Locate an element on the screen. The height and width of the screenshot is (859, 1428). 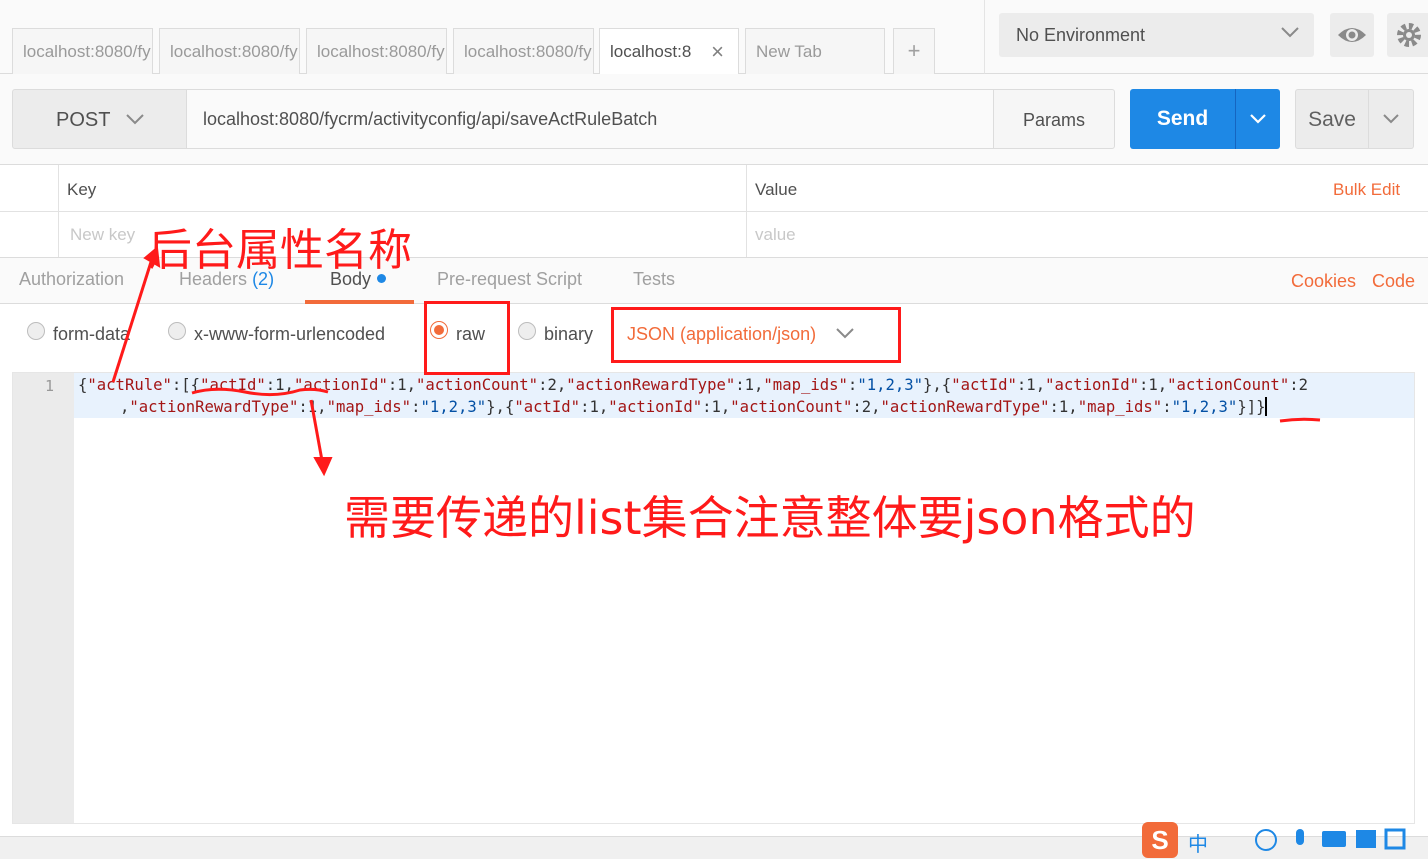
ime-language-toggle: 中 is located at coordinates (1198, 842).